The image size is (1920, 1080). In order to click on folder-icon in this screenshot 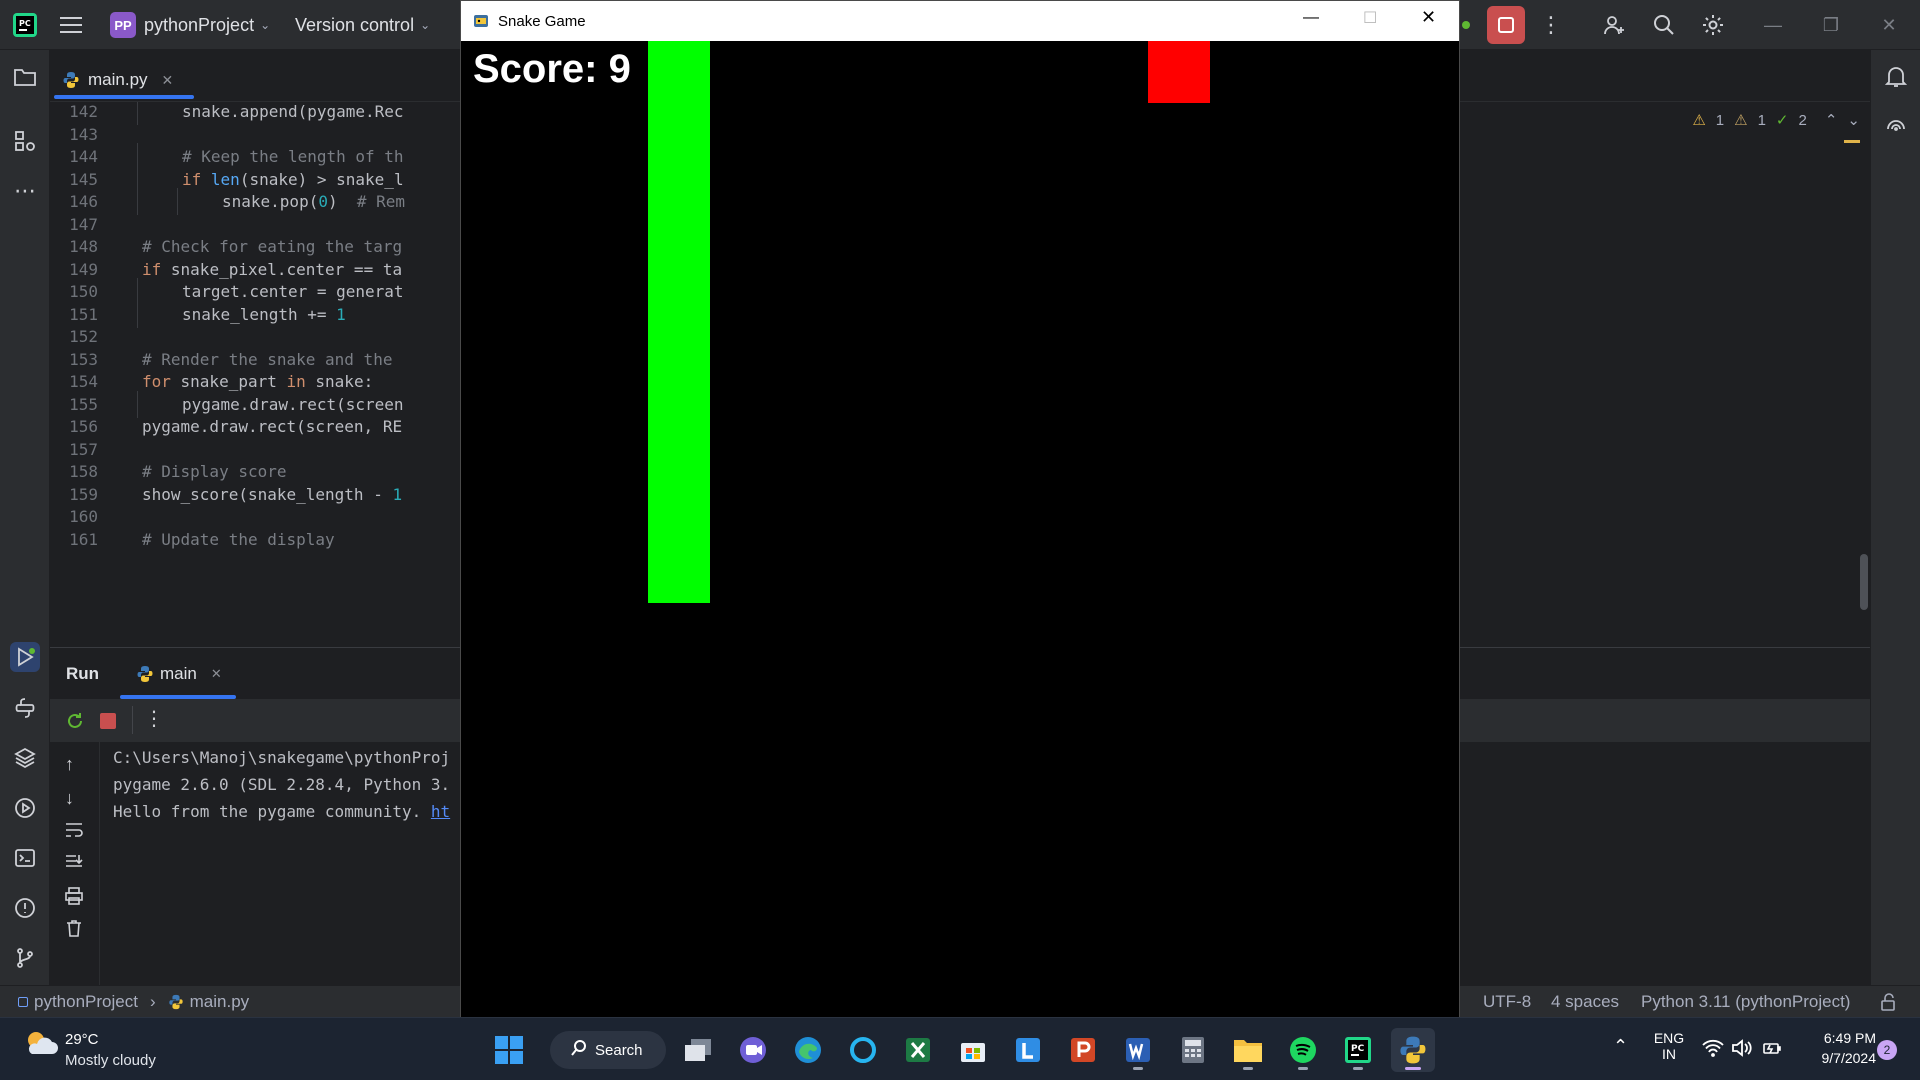, I will do `click(25, 77)`.